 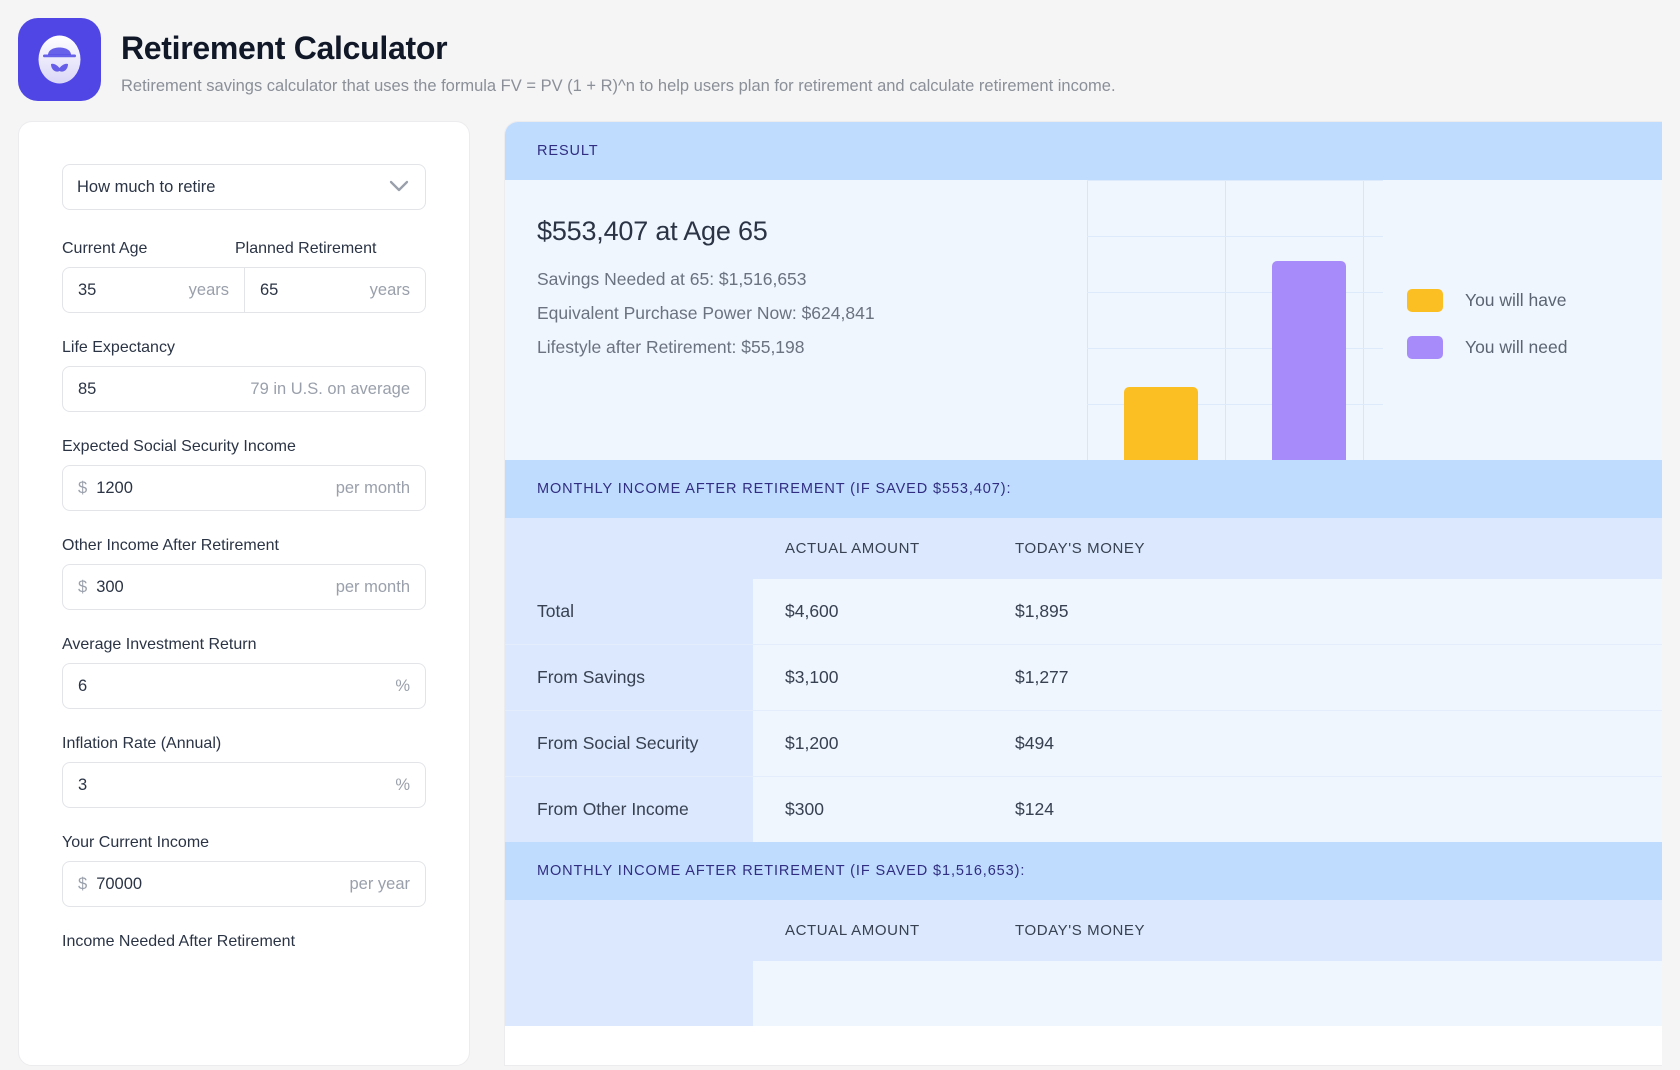 What do you see at coordinates (629, 743) in the screenshot?
I see `table-1-r2-label: From Social Security` at bounding box center [629, 743].